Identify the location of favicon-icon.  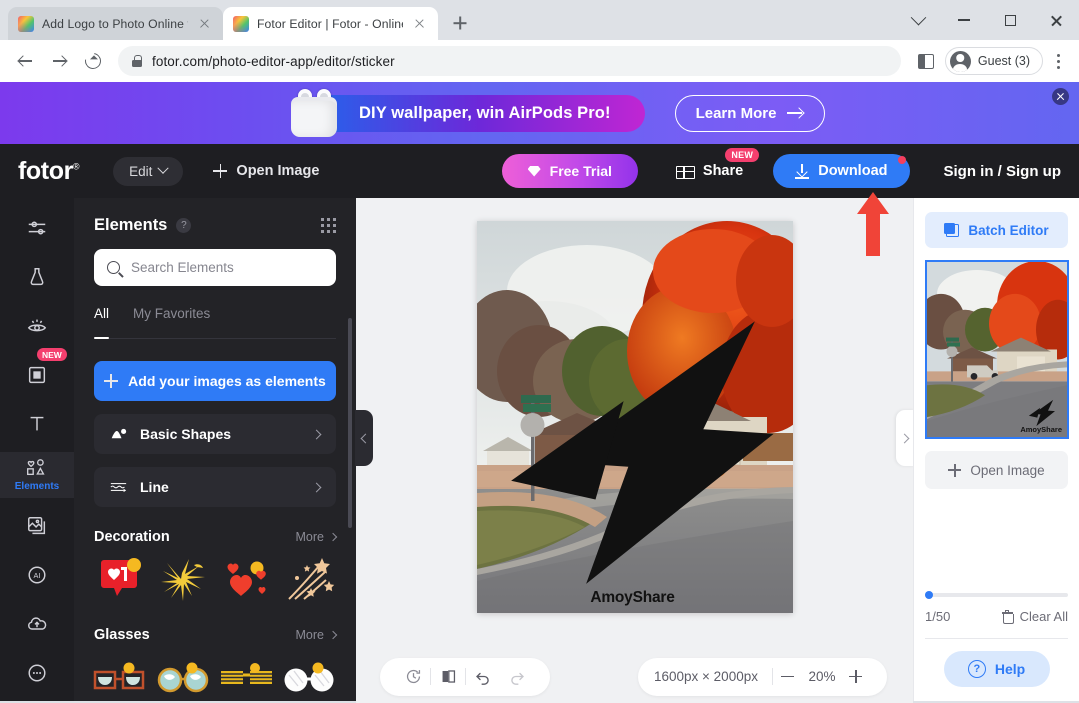
(241, 23).